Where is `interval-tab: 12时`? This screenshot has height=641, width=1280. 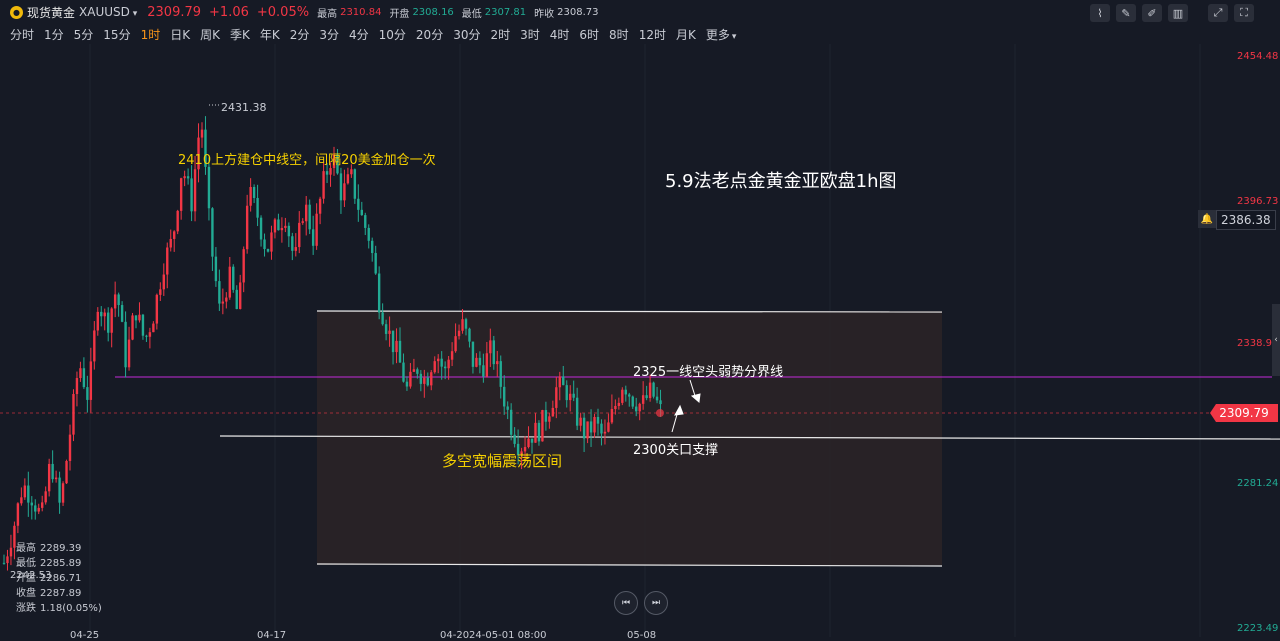 interval-tab: 12时 is located at coordinates (652, 34).